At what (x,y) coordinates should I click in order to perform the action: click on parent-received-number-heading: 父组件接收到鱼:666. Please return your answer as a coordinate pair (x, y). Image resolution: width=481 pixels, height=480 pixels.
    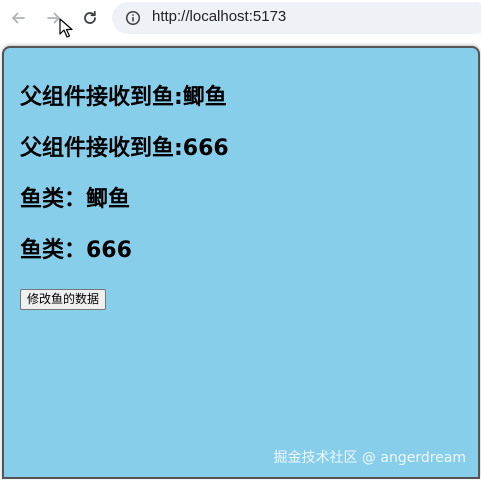
    Looking at the image, I should click on (124, 148).